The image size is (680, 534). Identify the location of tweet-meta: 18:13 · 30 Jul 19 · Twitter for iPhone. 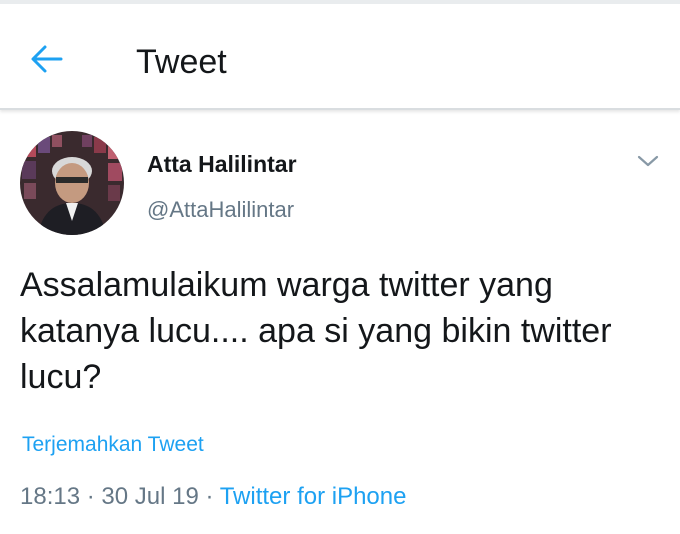
(213, 497).